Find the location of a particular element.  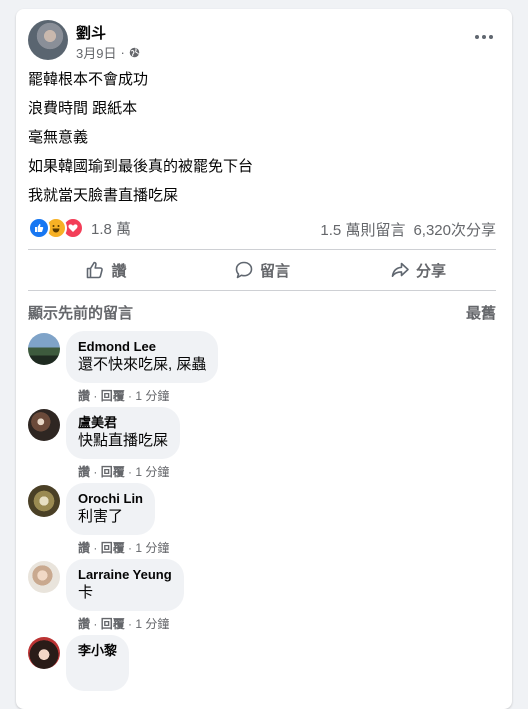

post-line: 毫無意義 is located at coordinates (58, 137).